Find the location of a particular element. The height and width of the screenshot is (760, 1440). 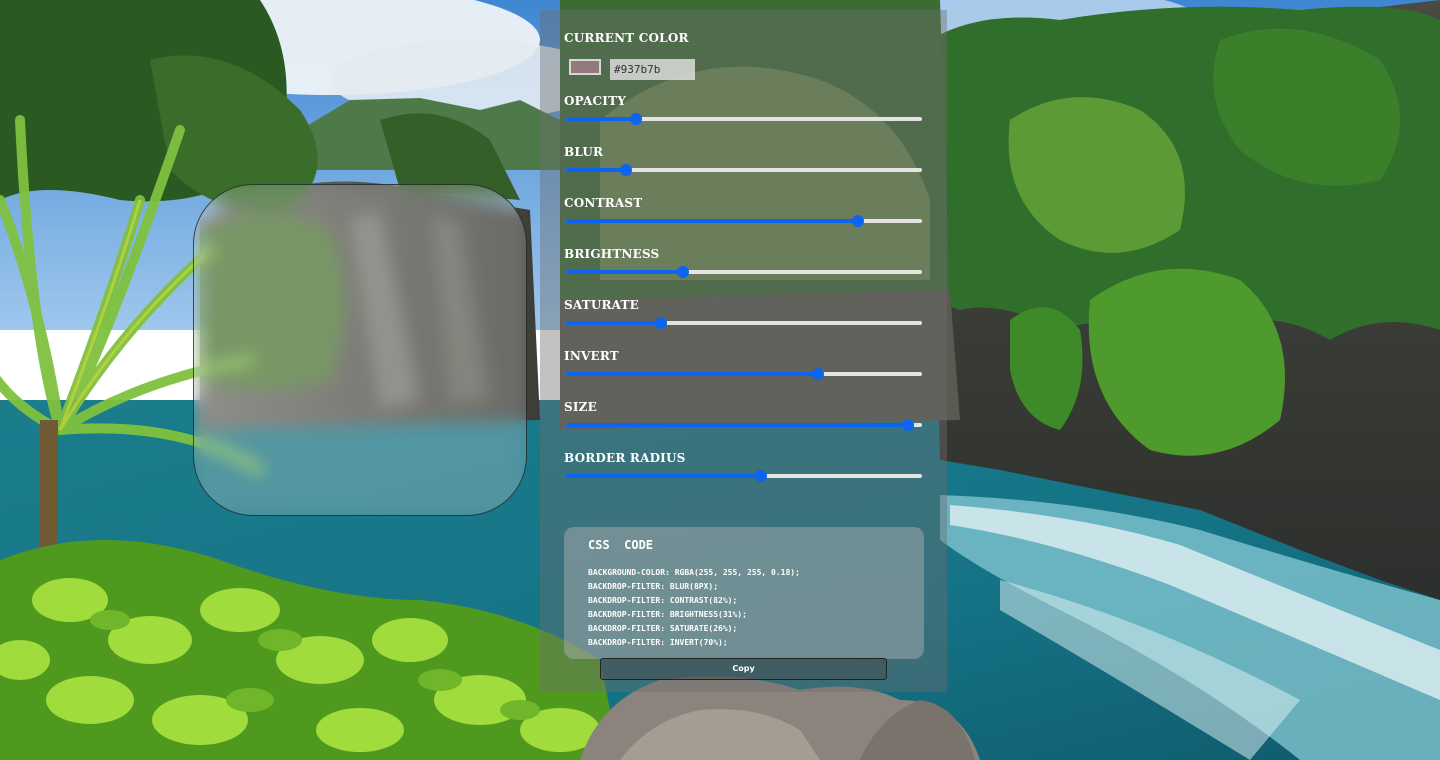

contrast-slider is located at coordinates (743, 221).